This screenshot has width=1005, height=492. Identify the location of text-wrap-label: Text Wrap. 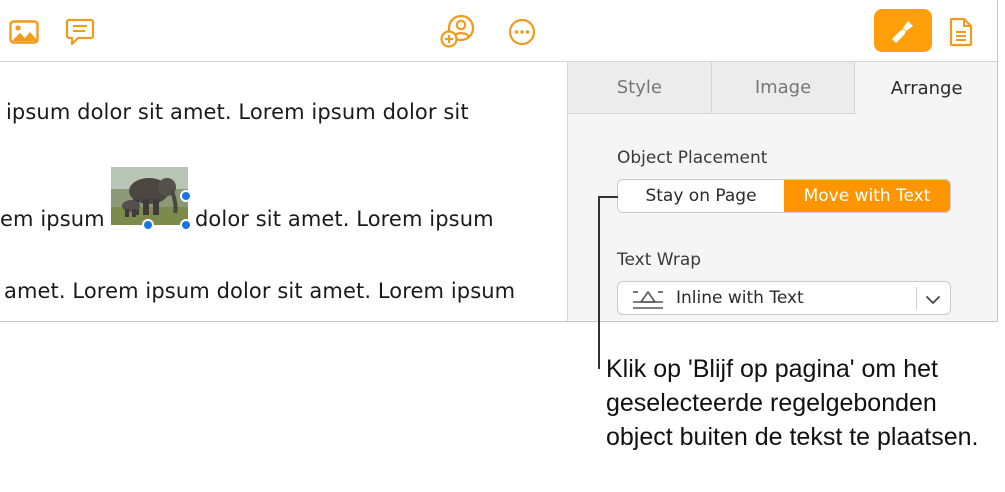
(659, 260).